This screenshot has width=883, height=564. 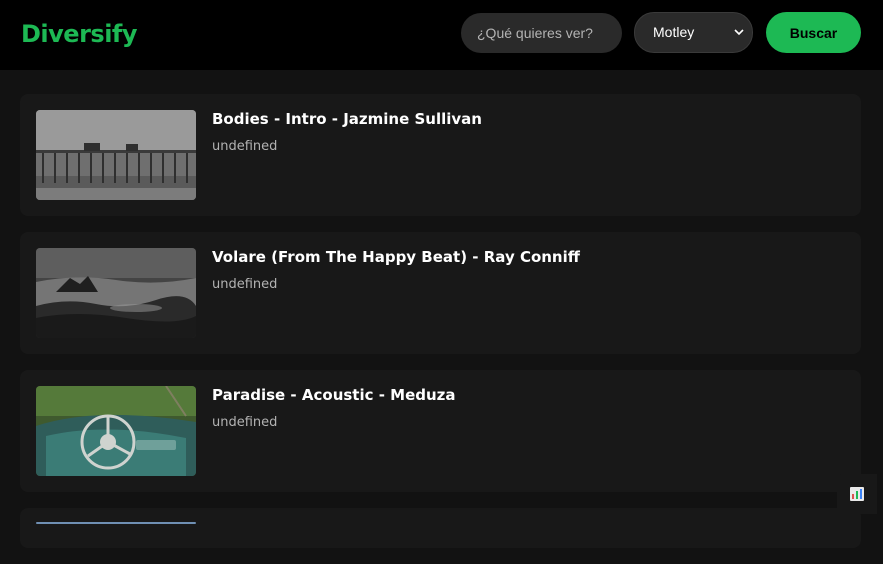 What do you see at coordinates (739, 32) in the screenshot?
I see `chevron-down-icon` at bounding box center [739, 32].